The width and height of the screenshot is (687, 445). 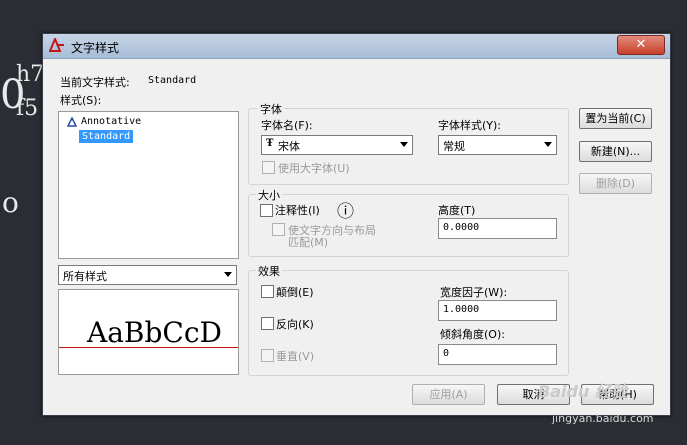 What do you see at coordinates (615, 118) in the screenshot?
I see `set-current-button: 置为当前(C)` at bounding box center [615, 118].